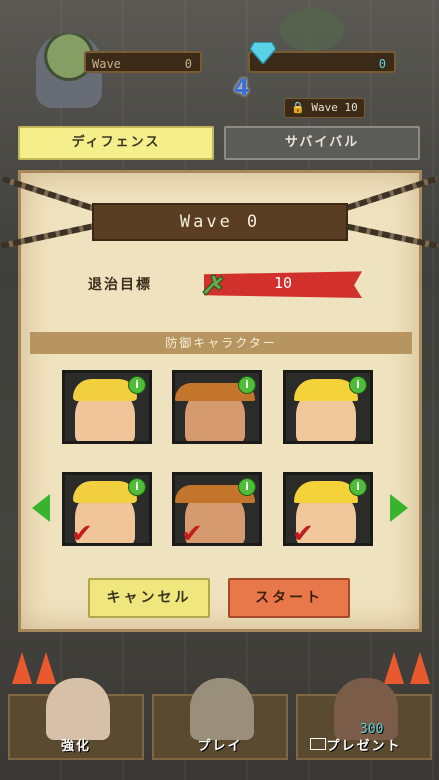 This screenshot has height=780, width=439. Describe the element at coordinates (120, 285) in the screenshot. I see `target-label: 退治目標` at that location.